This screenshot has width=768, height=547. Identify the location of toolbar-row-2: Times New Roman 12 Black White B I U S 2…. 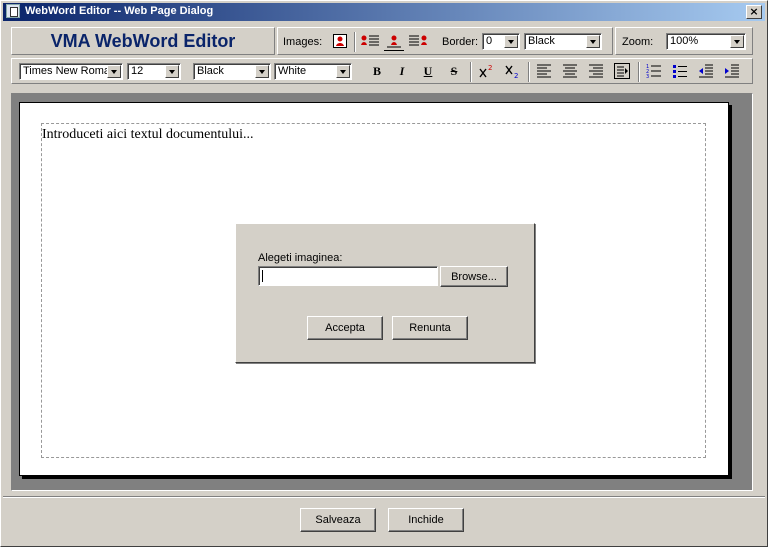
(382, 71).